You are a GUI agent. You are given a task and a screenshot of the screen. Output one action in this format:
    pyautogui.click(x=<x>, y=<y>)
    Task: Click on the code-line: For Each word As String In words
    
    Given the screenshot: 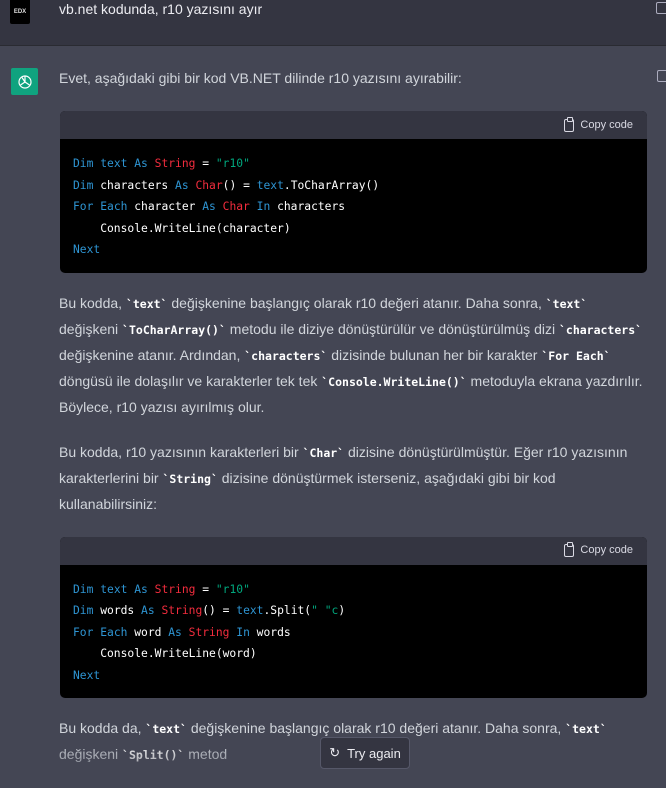 What is the action you would take?
    pyautogui.click(x=353, y=633)
    